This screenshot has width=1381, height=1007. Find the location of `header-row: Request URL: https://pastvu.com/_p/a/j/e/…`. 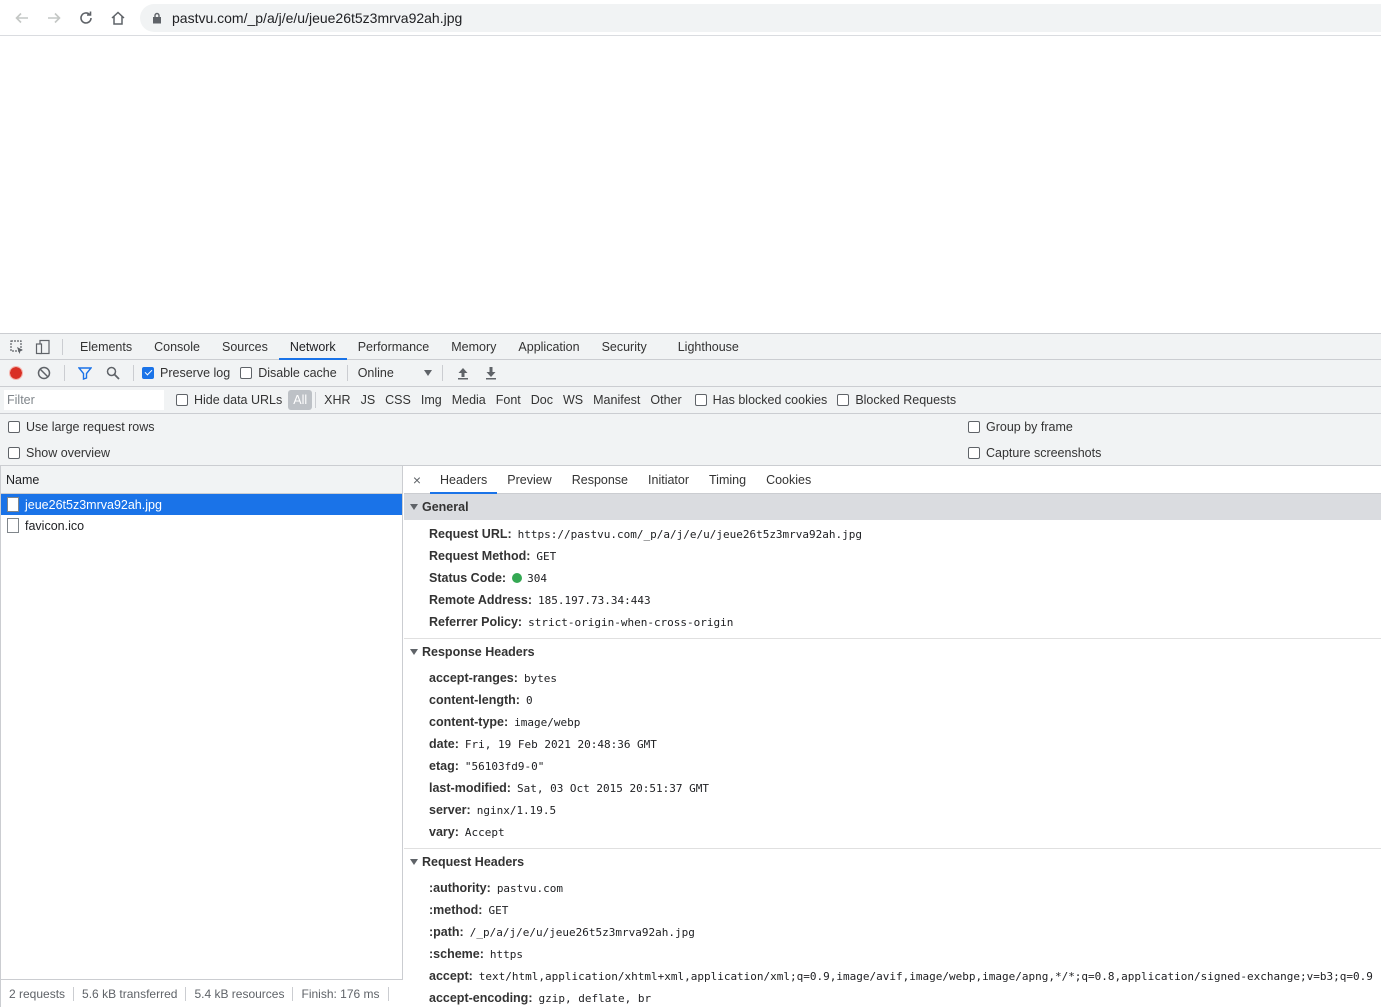

header-row: Request URL: https://pastvu.com/_p/a/j/e/… is located at coordinates (892, 534).